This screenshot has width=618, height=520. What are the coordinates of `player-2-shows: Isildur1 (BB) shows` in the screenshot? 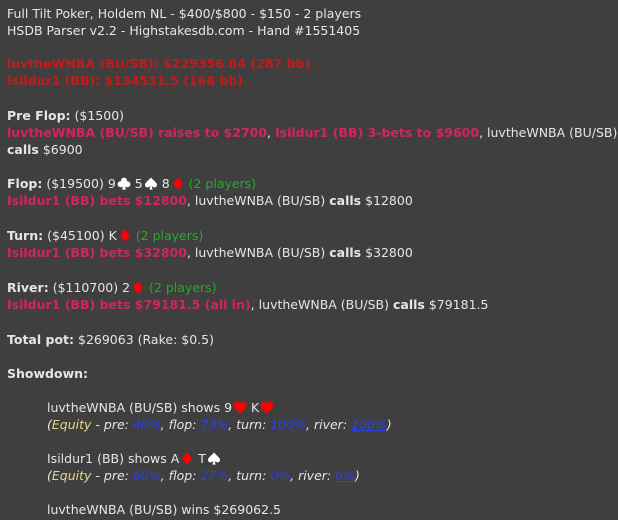 It's located at (107, 458).